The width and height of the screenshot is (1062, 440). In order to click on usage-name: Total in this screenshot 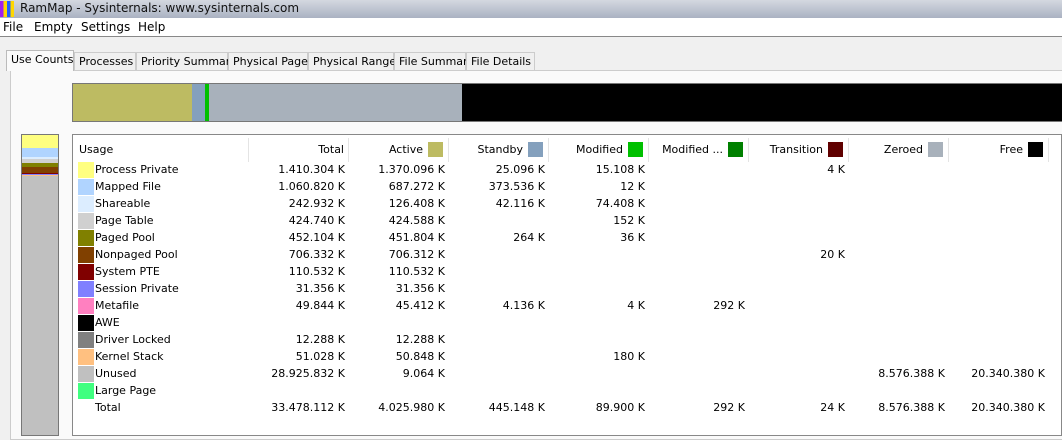, I will do `click(108, 407)`.